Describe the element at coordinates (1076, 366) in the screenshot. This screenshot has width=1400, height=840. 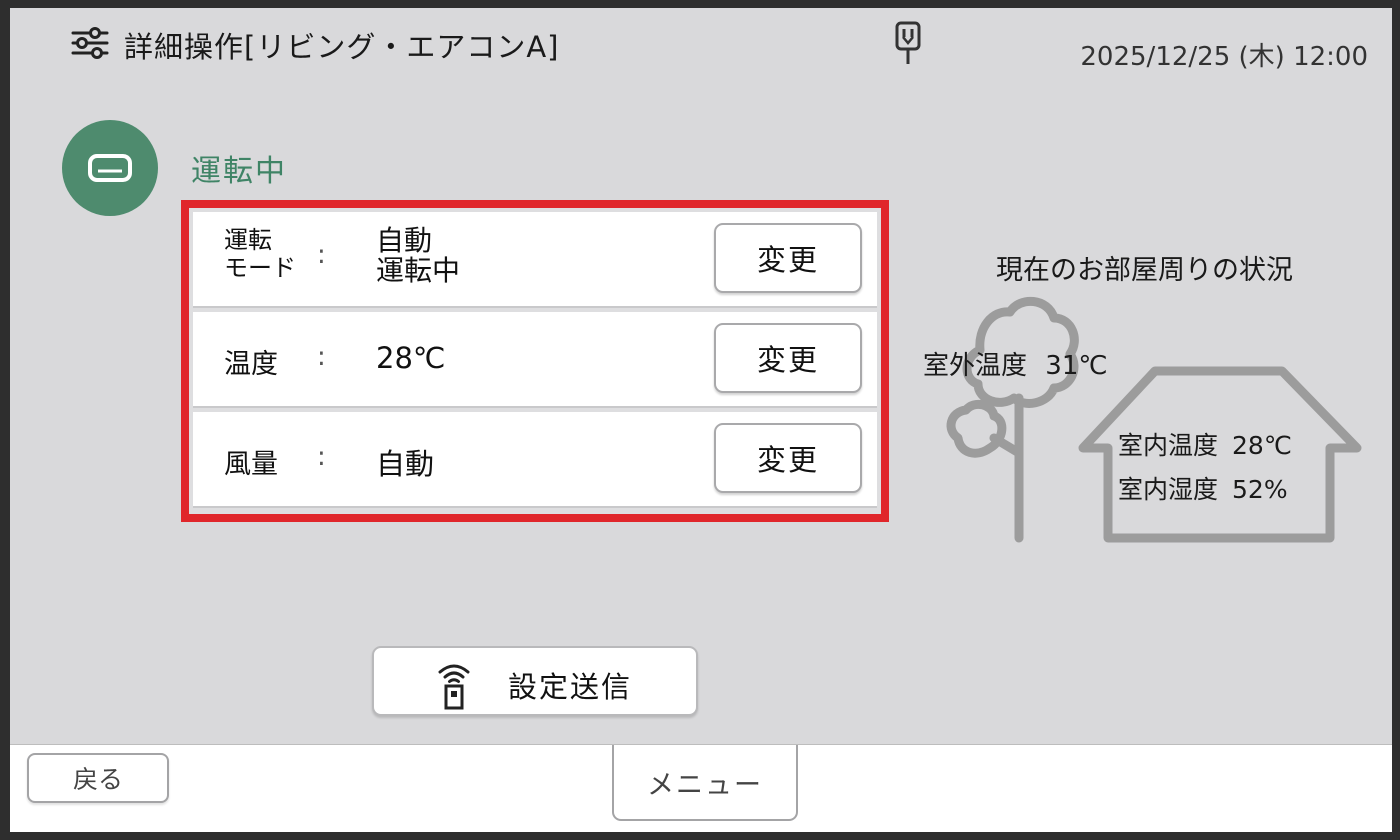
I see `outdoor-temperature-value: 31℃` at that location.